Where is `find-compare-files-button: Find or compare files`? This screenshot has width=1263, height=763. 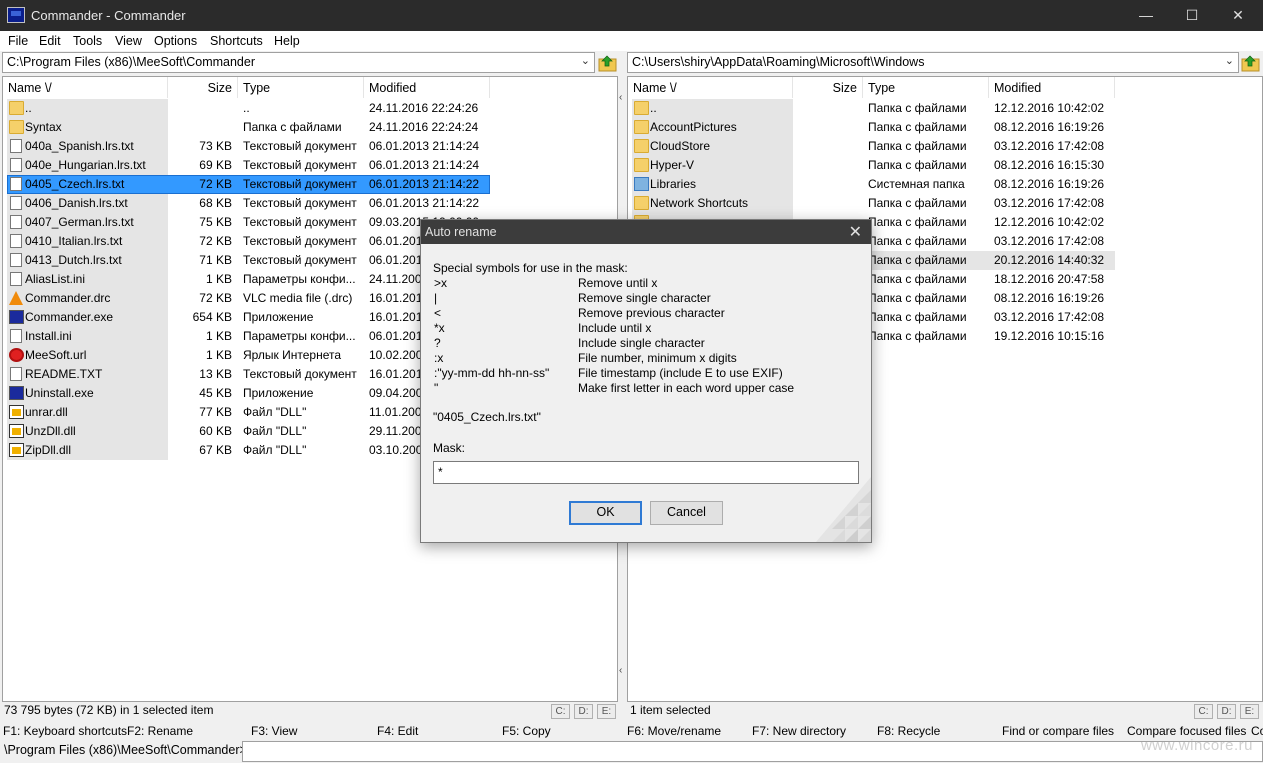
find-compare-files-button: Find or compare files is located at coordinates (1058, 731).